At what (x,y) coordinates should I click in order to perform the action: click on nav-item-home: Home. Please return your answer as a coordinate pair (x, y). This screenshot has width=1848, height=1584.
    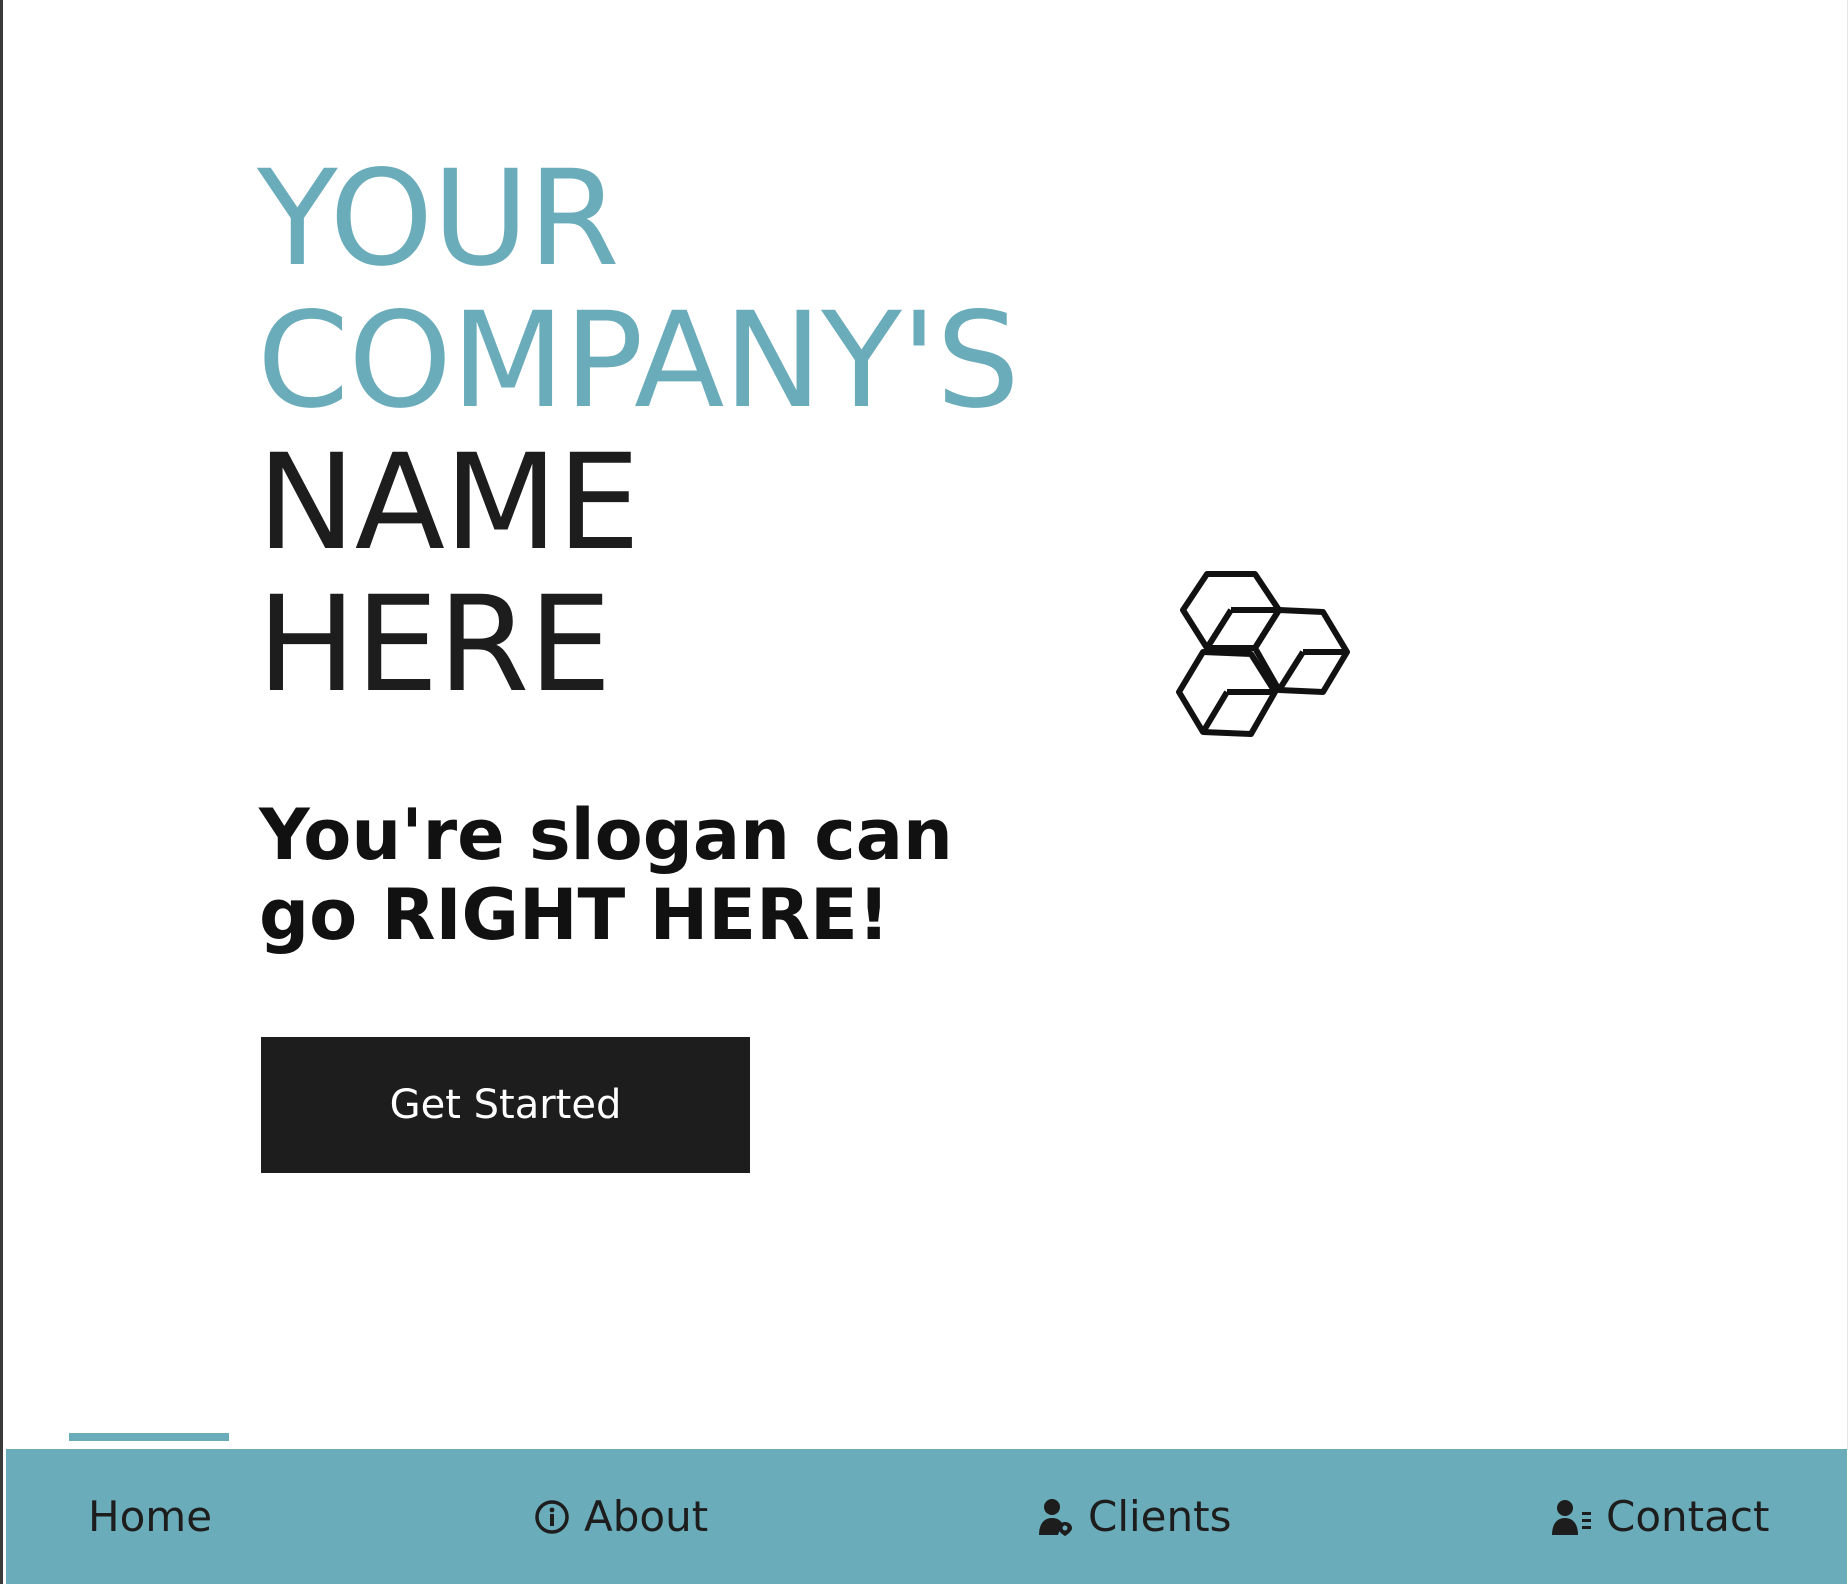
    Looking at the image, I should click on (150, 1516).